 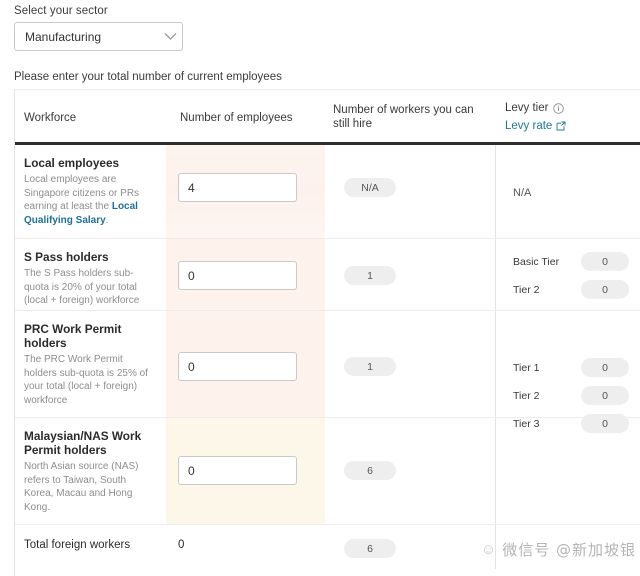 What do you see at coordinates (526, 367) in the screenshot?
I see `levy-tier-label: Tier 1` at bounding box center [526, 367].